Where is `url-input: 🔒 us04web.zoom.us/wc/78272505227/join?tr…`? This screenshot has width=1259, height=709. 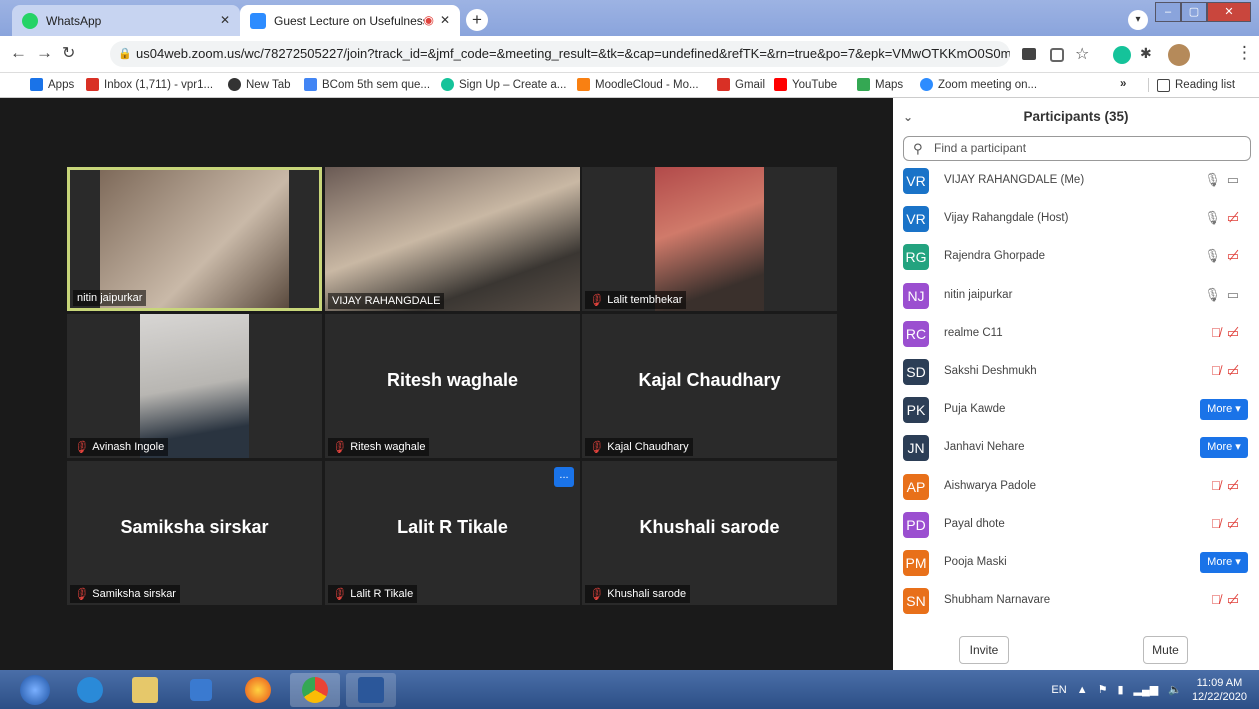 url-input: 🔒 us04web.zoom.us/wc/78272505227/join?tr… is located at coordinates (560, 54).